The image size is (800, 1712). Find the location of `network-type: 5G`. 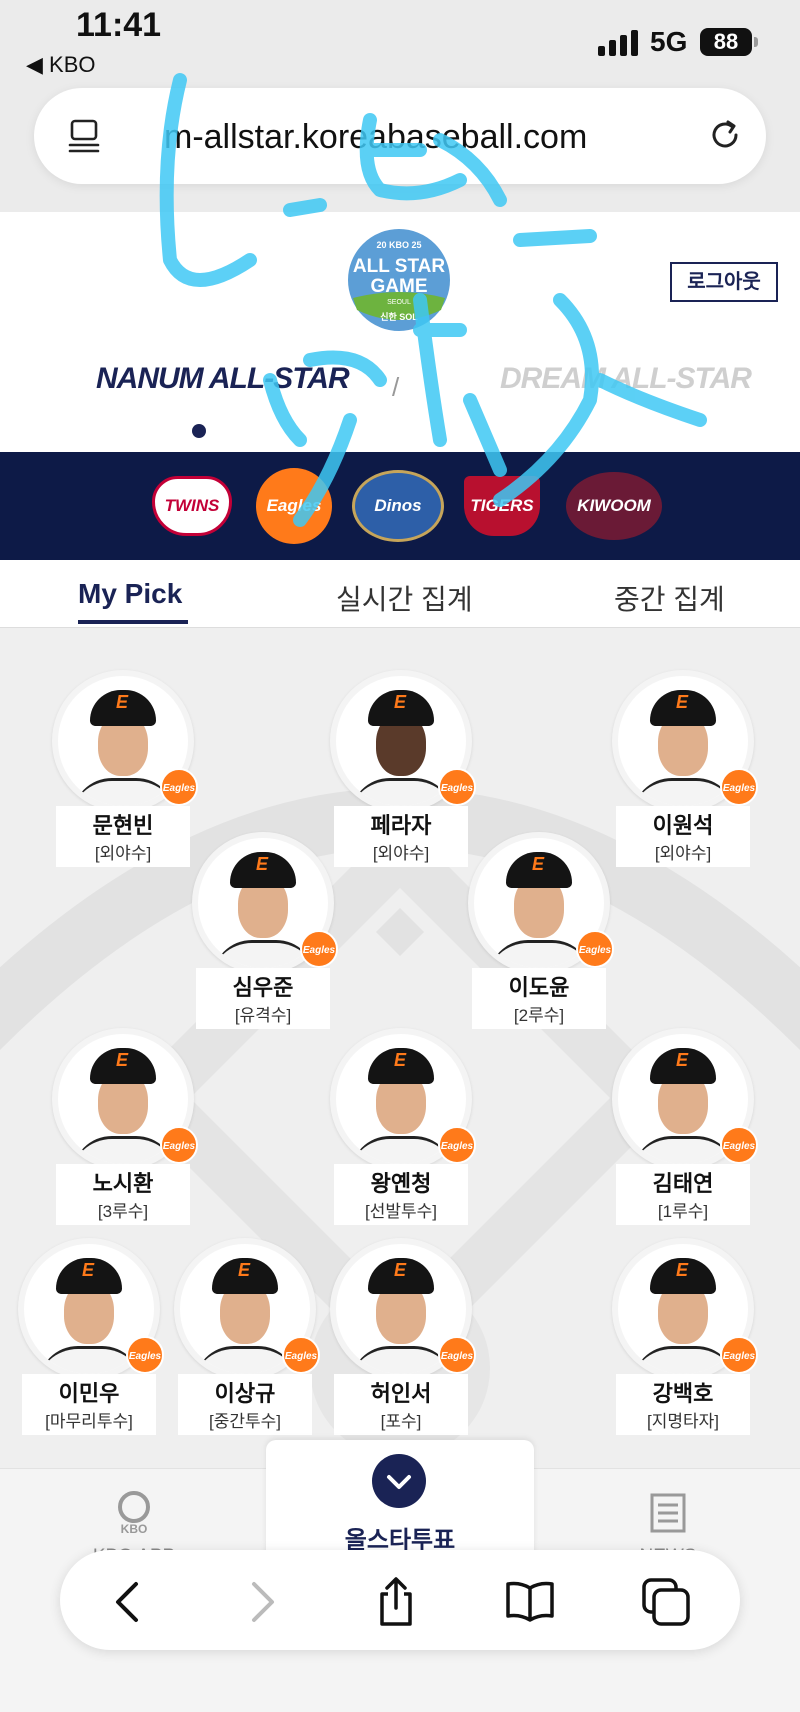

network-type: 5G is located at coordinates (669, 41).